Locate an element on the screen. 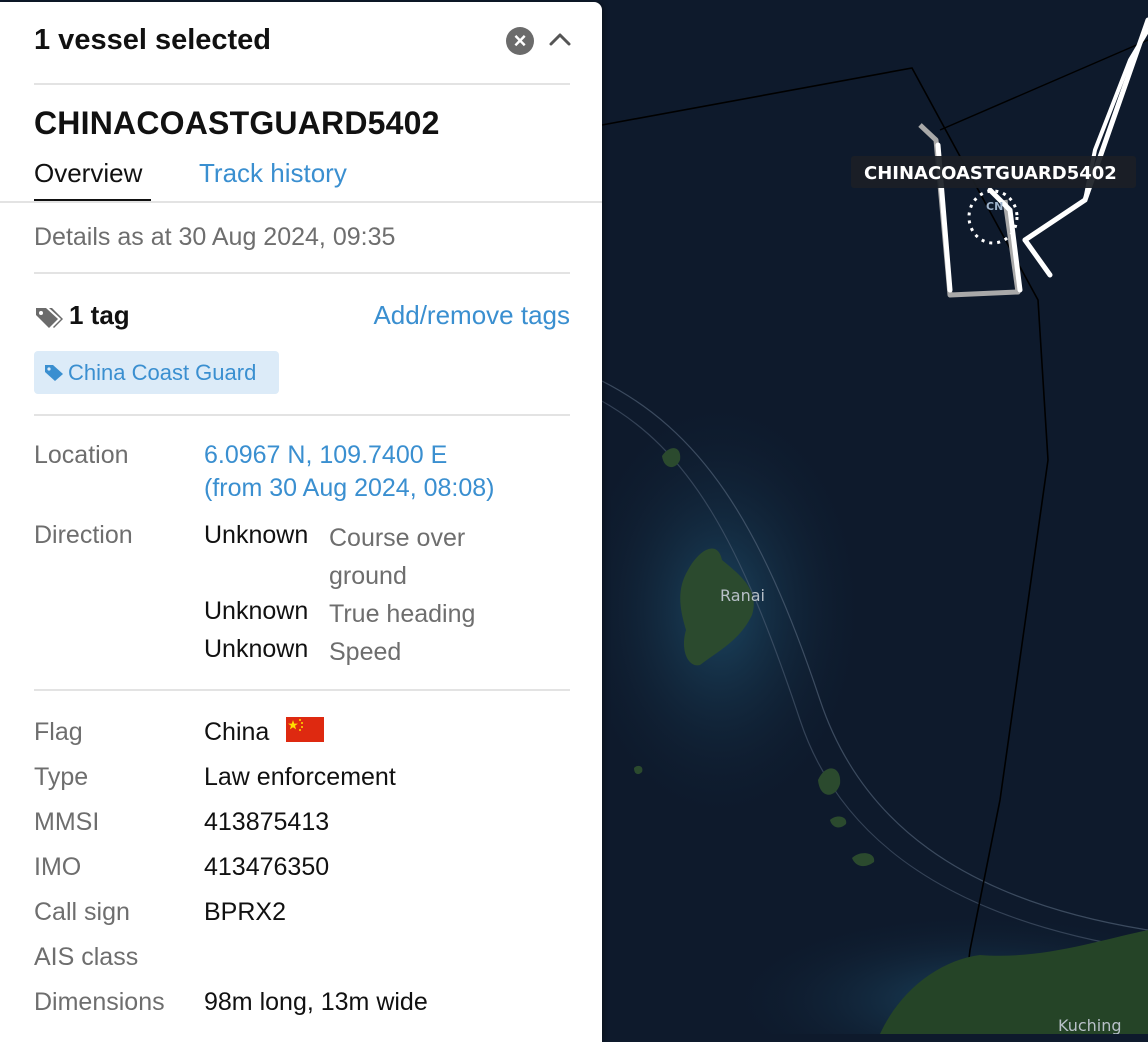 This screenshot has height=1042, width=1148. tab-track-history: Track history is located at coordinates (273, 173).